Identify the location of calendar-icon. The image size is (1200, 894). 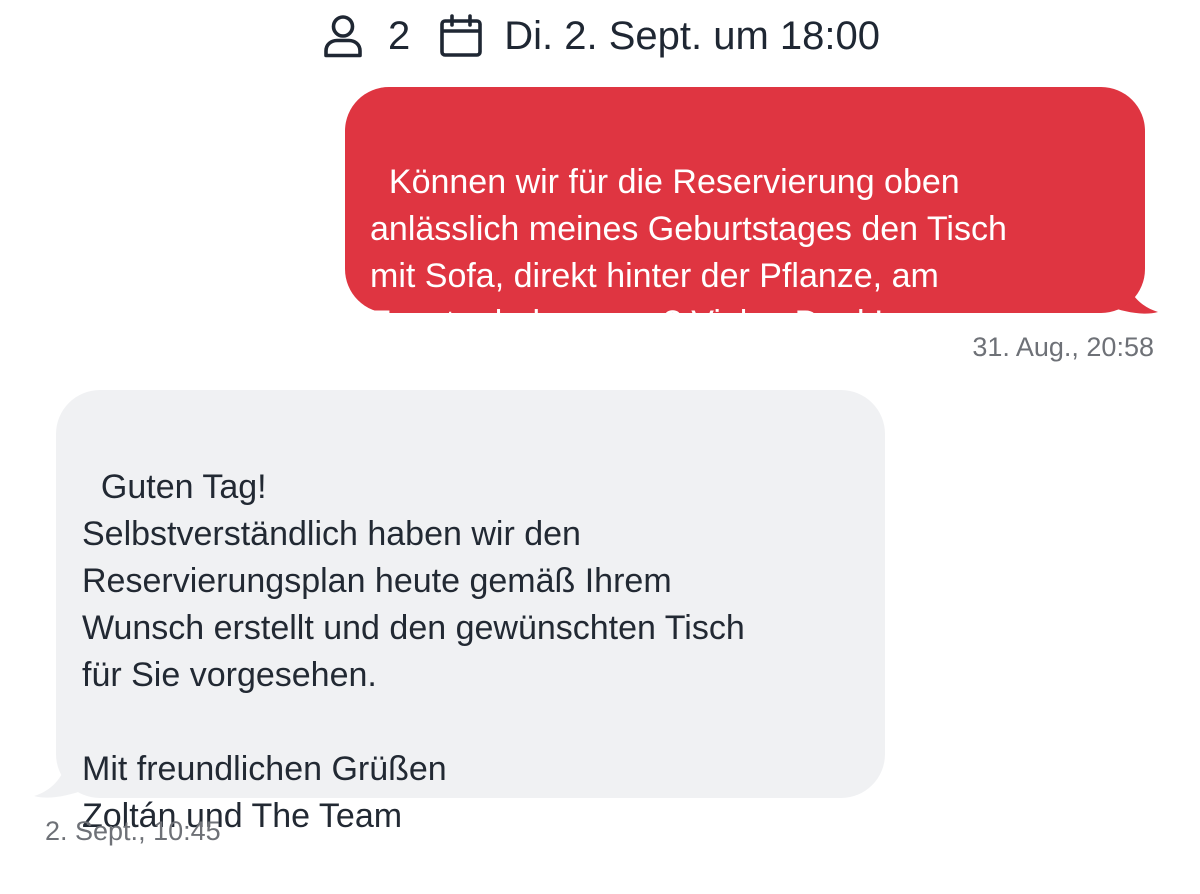
(461, 36).